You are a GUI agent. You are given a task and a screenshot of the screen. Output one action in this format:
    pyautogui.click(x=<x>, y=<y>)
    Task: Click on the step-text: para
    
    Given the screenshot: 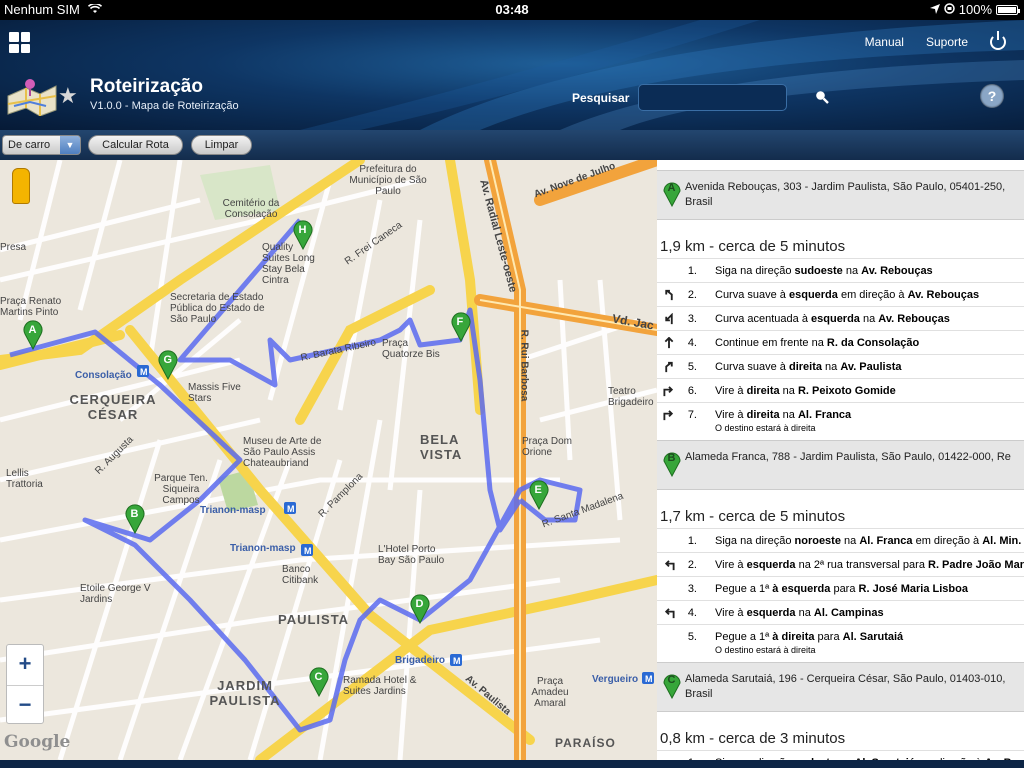 What is the action you would take?
    pyautogui.click(x=844, y=589)
    